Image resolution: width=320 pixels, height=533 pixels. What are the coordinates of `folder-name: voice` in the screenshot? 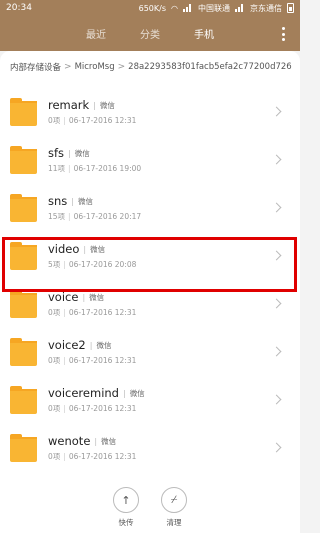 It's located at (63, 297).